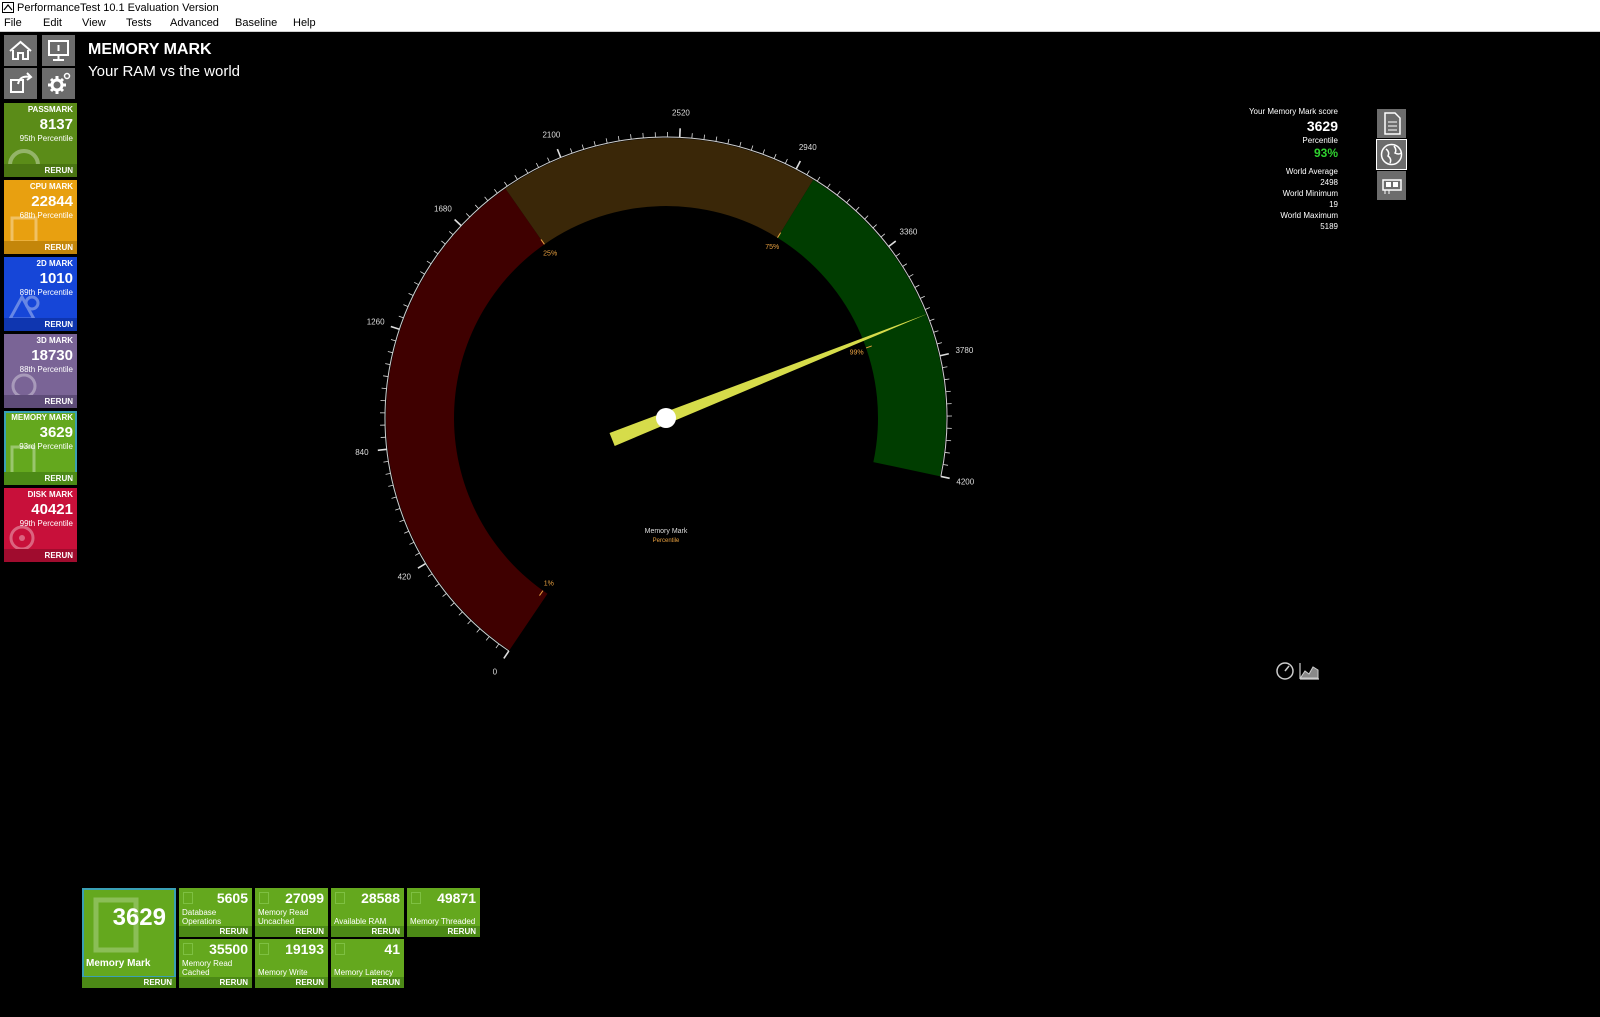 Image resolution: width=1600 pixels, height=1017 pixels. Describe the element at coordinates (1310, 193) in the screenshot. I see `world-minimum-label: World Minimum` at that location.